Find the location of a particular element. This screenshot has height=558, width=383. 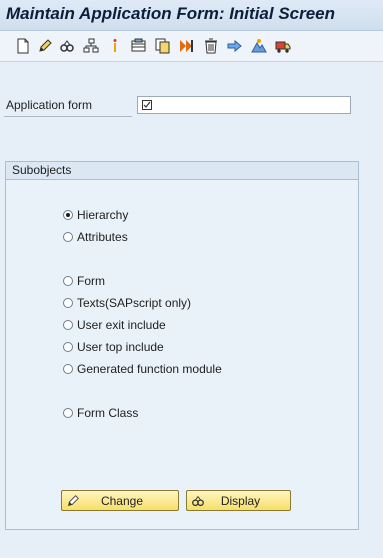

display-icon is located at coordinates (67, 46).